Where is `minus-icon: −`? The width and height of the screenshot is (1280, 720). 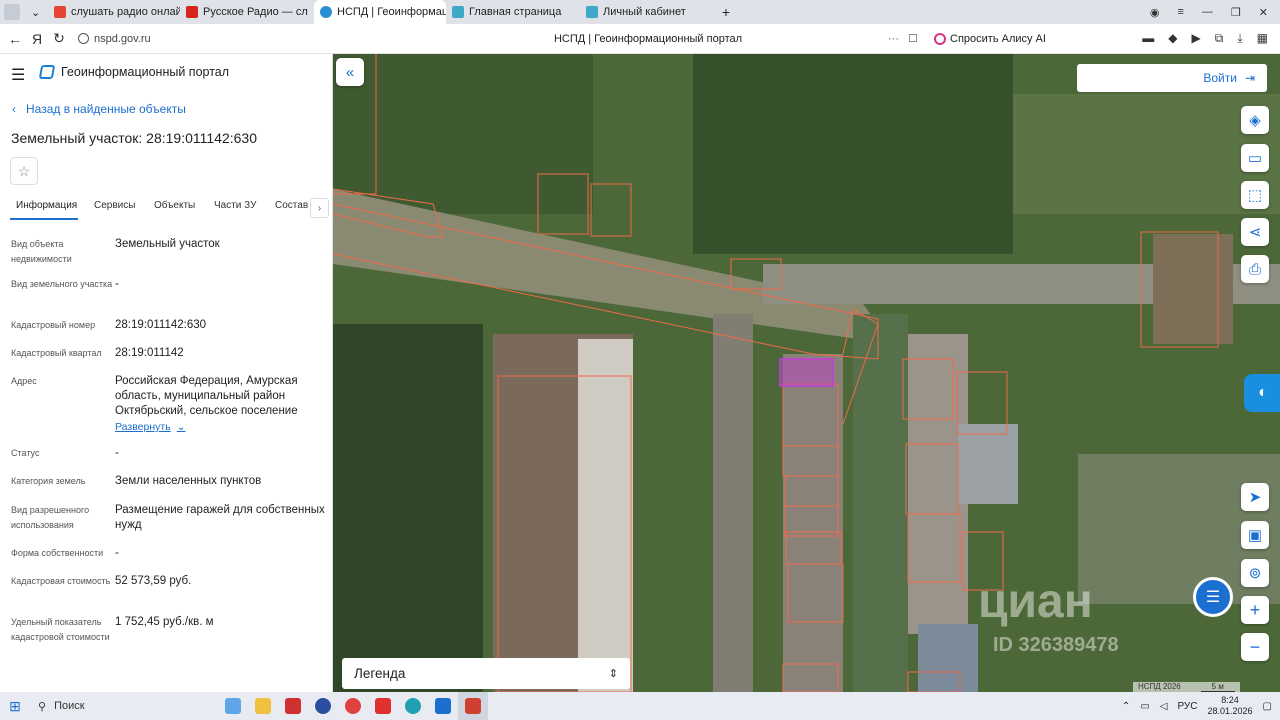
minus-icon: − is located at coordinates (1255, 646).